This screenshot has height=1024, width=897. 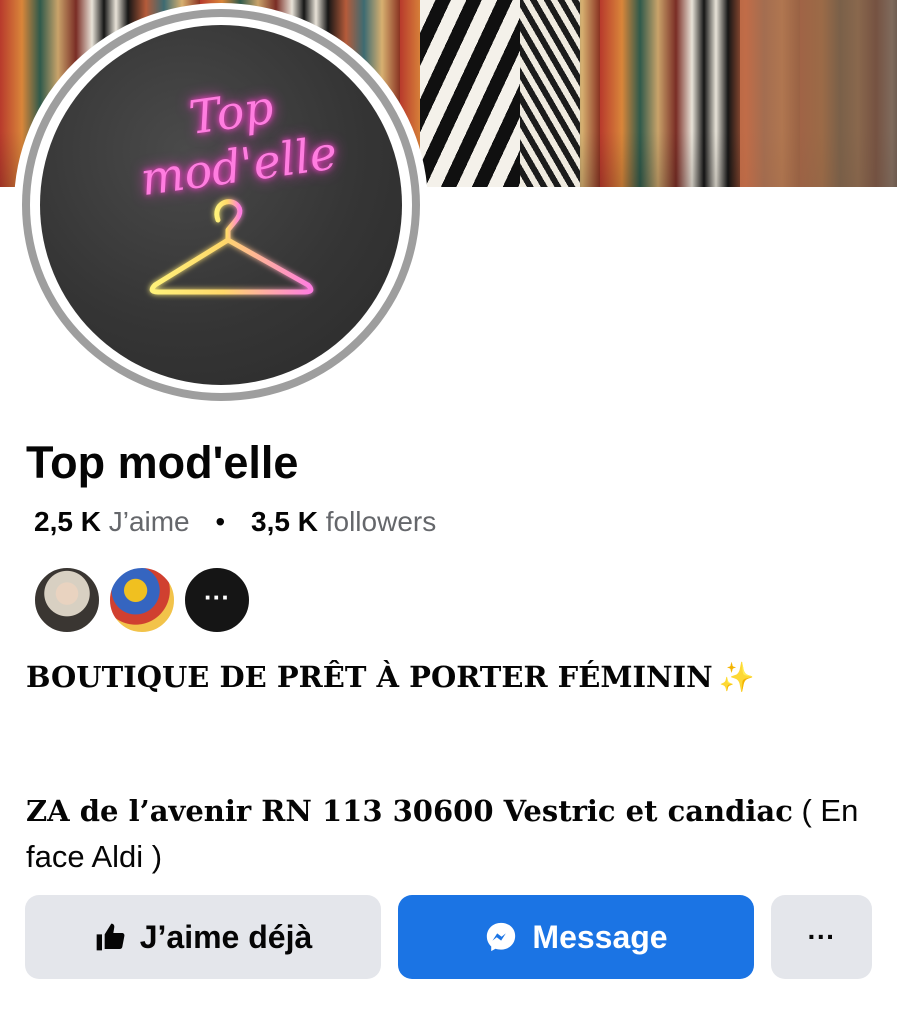 I want to click on liked-button-label: J’aime déjà, so click(x=226, y=936).